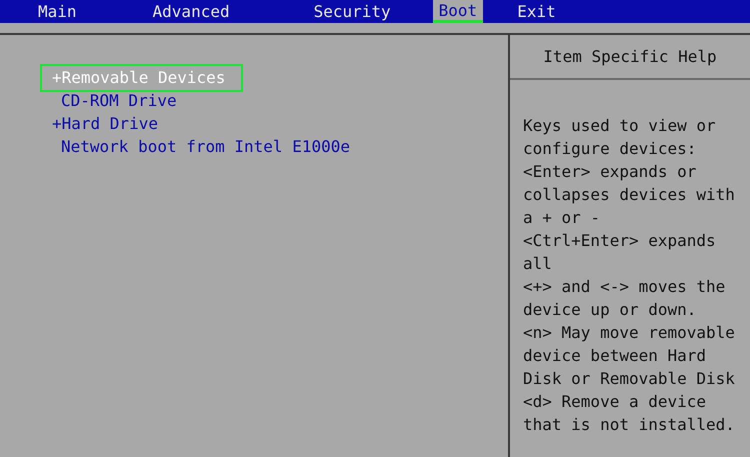 Image resolution: width=750 pixels, height=457 pixels. Describe the element at coordinates (57, 11) in the screenshot. I see `menu-tab: Main` at that location.